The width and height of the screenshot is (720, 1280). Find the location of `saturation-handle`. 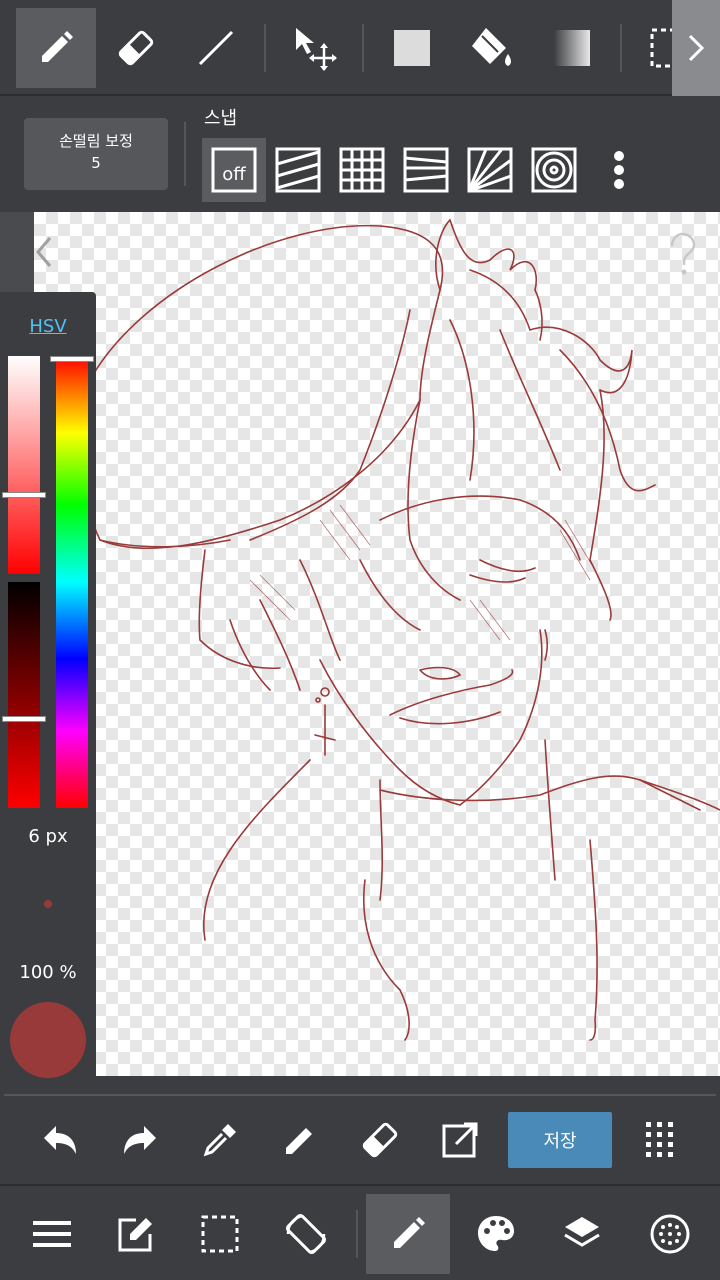

saturation-handle is located at coordinates (24, 495).